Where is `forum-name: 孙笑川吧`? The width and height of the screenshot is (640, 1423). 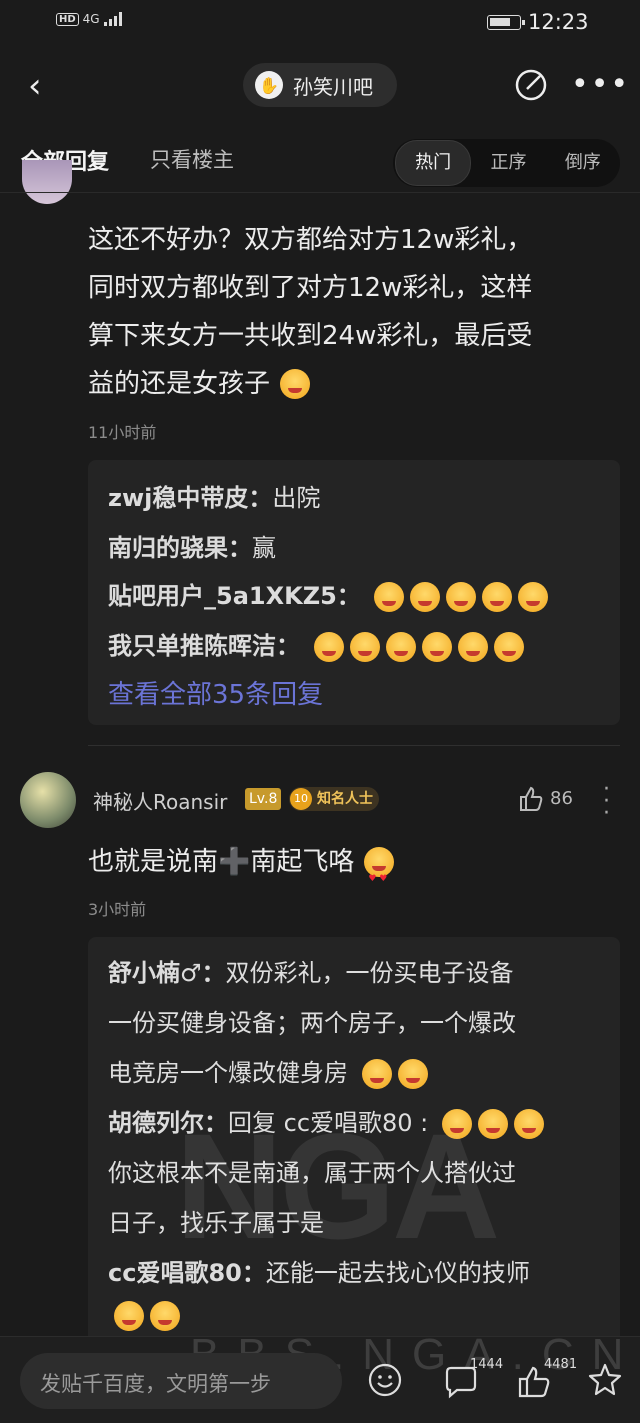 forum-name: 孙笑川吧 is located at coordinates (333, 86).